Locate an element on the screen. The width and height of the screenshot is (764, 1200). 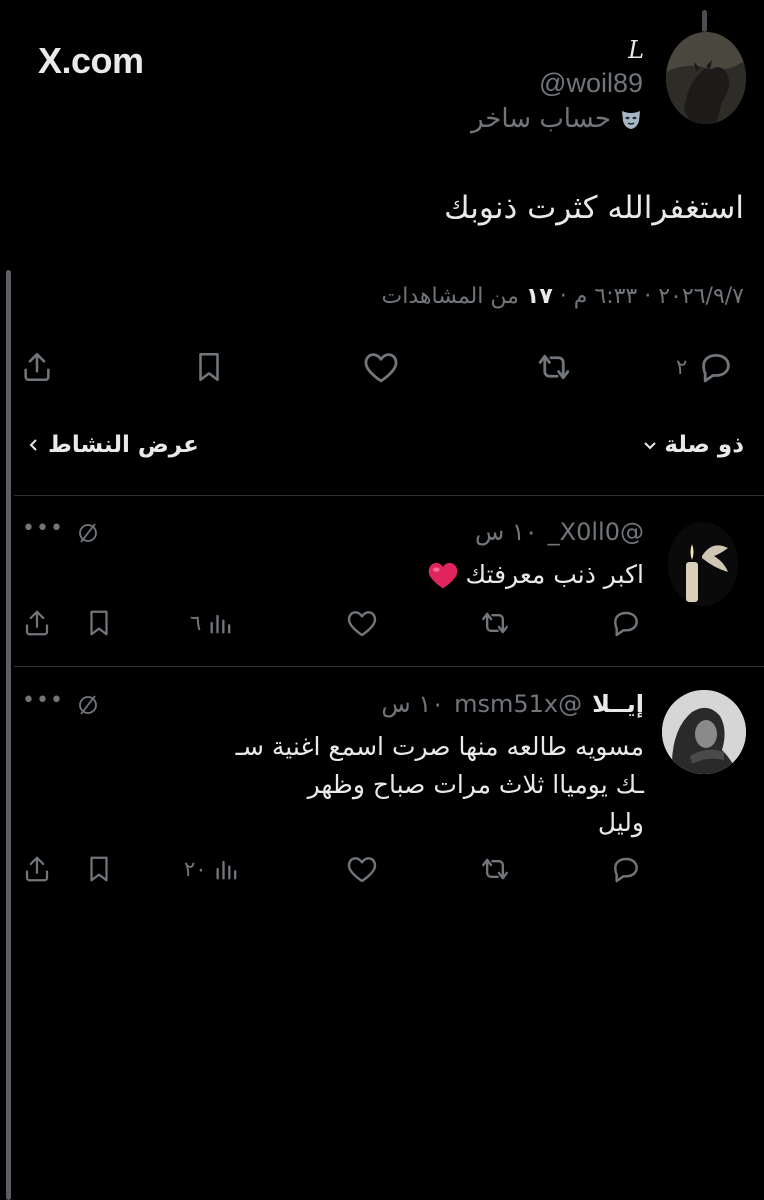
reply-handle: @X0ll0_ is located at coordinates (596, 532).